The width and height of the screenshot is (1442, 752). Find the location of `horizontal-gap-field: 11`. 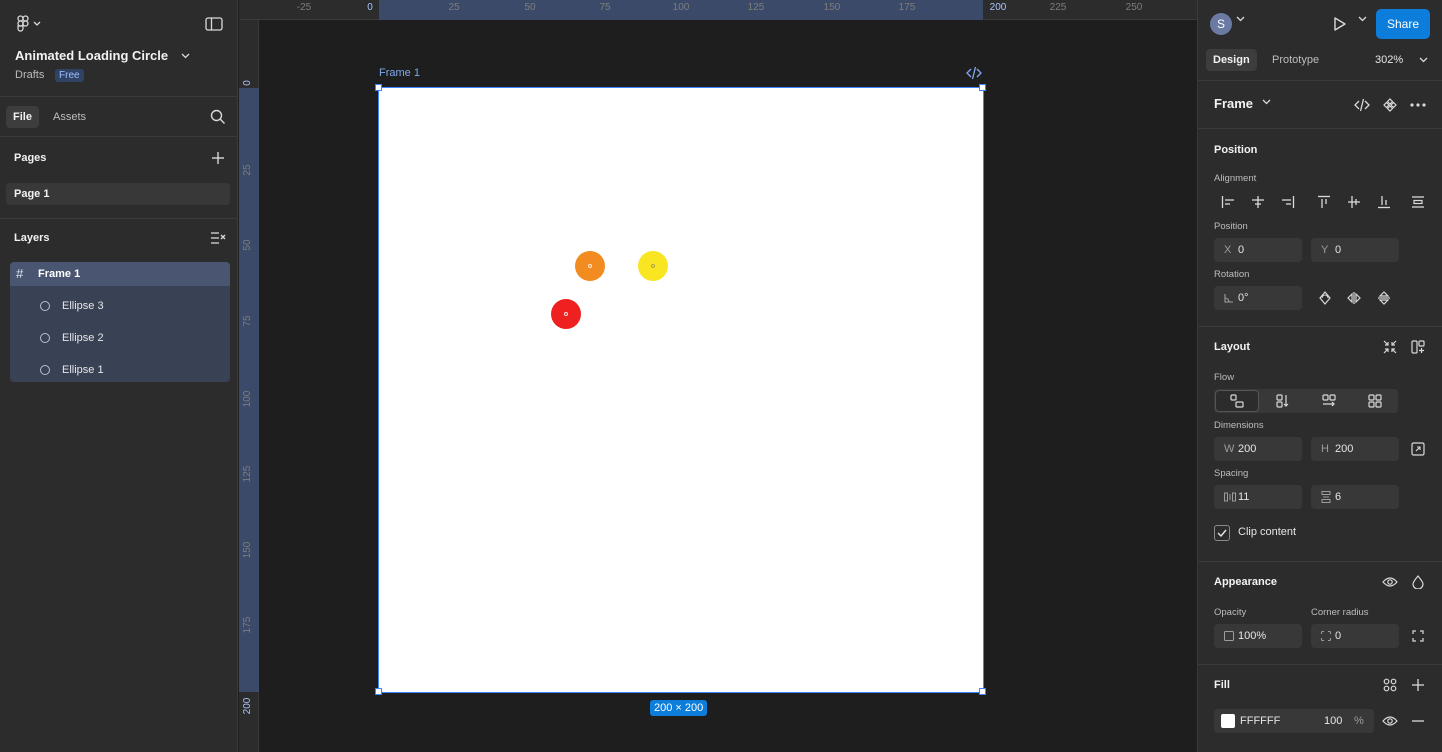

horizontal-gap-field: 11 is located at coordinates (1258, 497).